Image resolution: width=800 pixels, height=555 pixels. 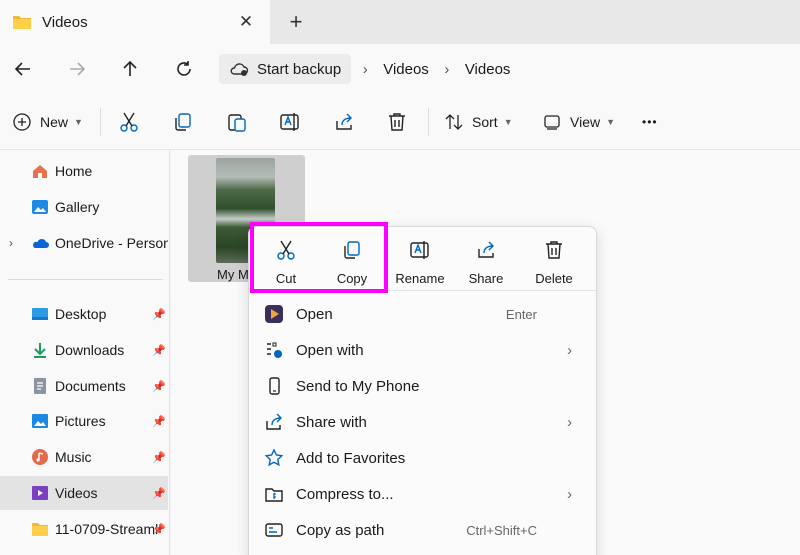 I want to click on cut-button, so click(x=129, y=122).